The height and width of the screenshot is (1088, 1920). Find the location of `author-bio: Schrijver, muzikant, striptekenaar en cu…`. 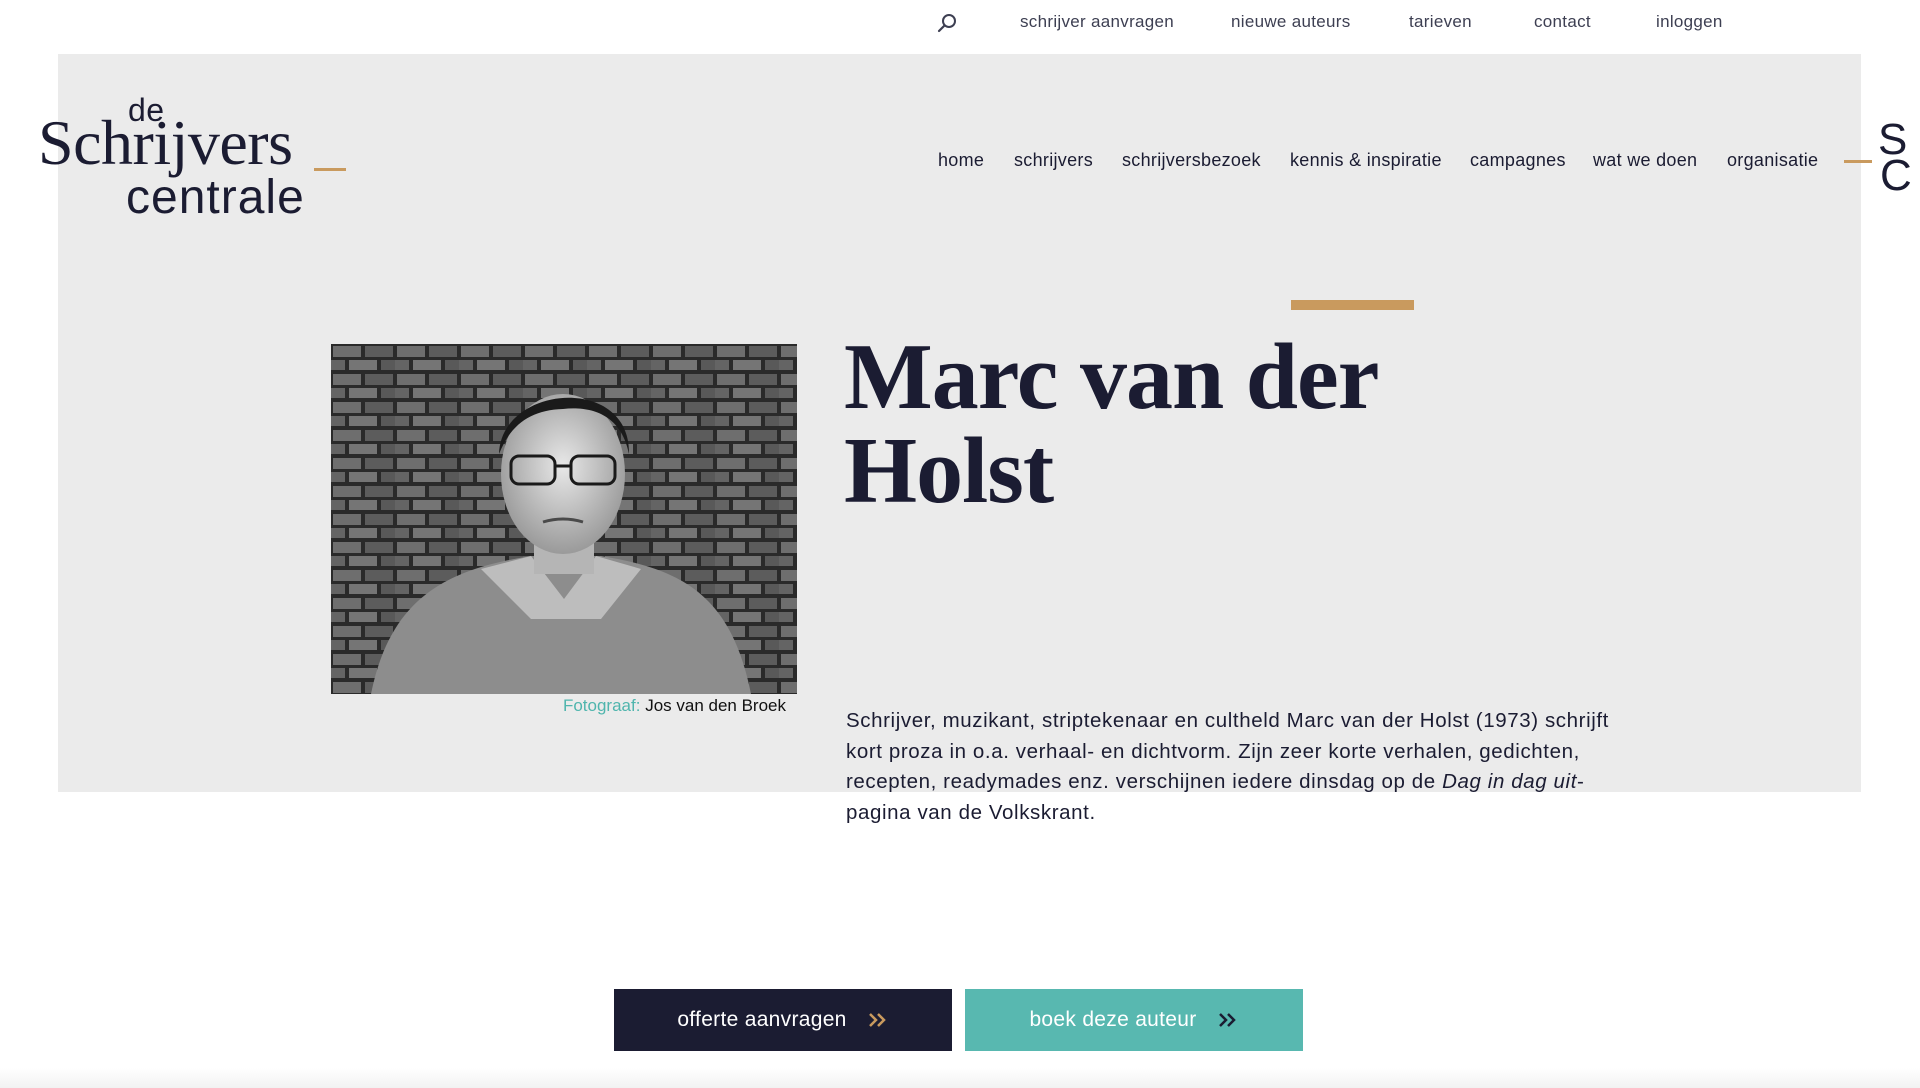

author-bio: Schrijver, muzikant, striptekenaar en cu… is located at coordinates (1236, 767).